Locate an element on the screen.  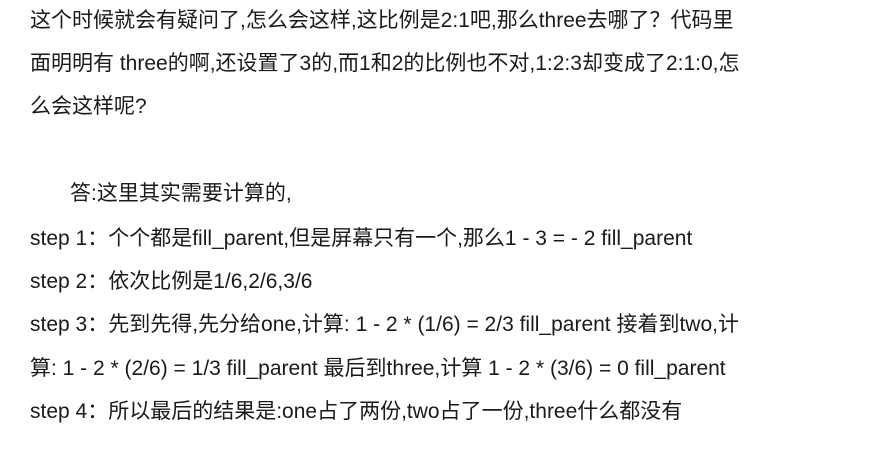
paragraph-line-3: 么会这样呢? is located at coordinates (88, 106).